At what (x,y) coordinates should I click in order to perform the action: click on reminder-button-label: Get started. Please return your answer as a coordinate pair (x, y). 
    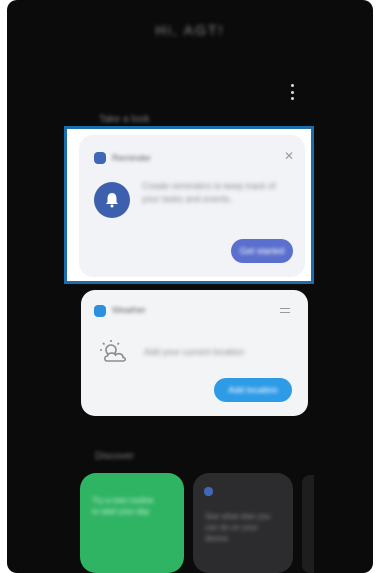
    Looking at the image, I should click on (262, 251).